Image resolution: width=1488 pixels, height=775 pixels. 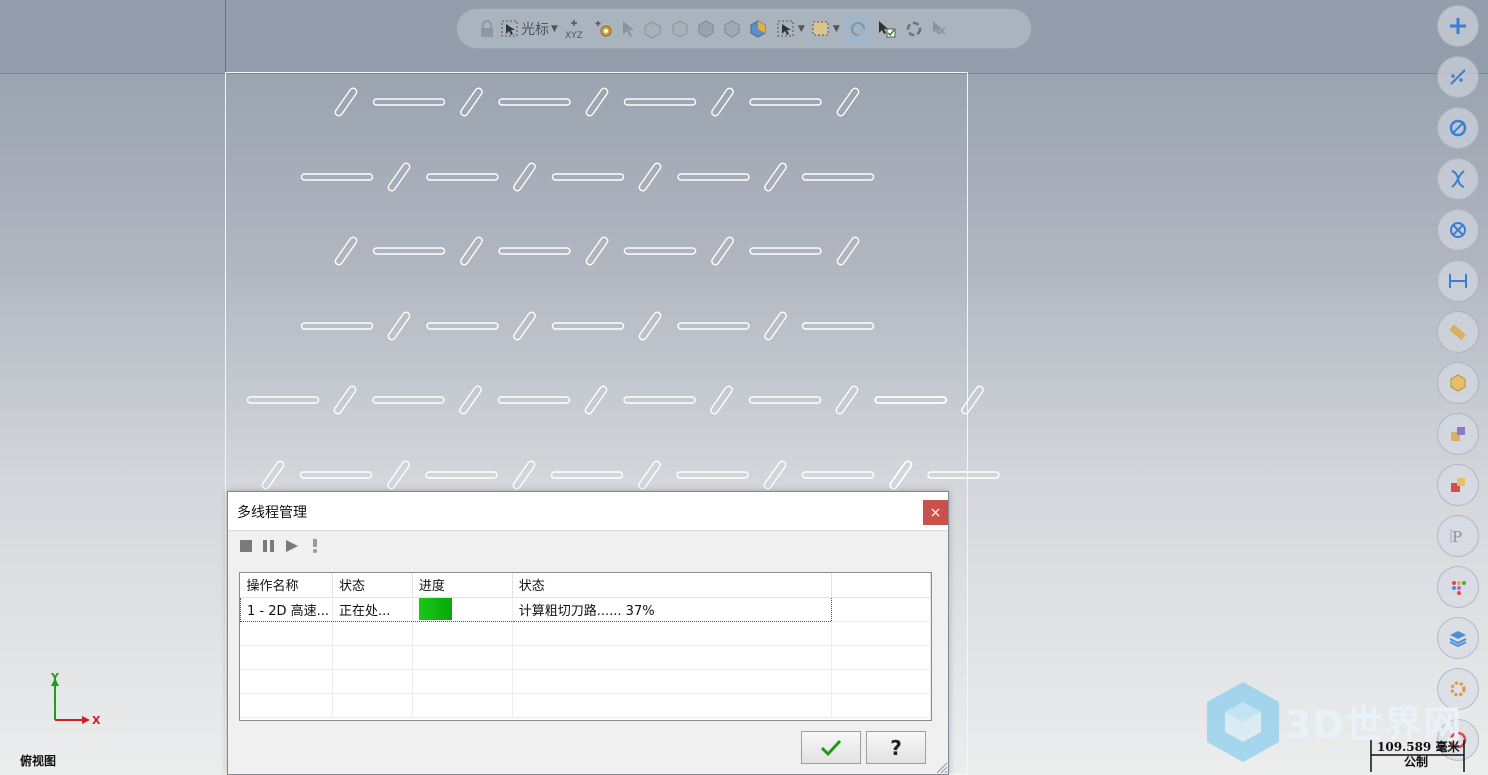 I want to click on verify-select-icon, so click(x=857, y=28).